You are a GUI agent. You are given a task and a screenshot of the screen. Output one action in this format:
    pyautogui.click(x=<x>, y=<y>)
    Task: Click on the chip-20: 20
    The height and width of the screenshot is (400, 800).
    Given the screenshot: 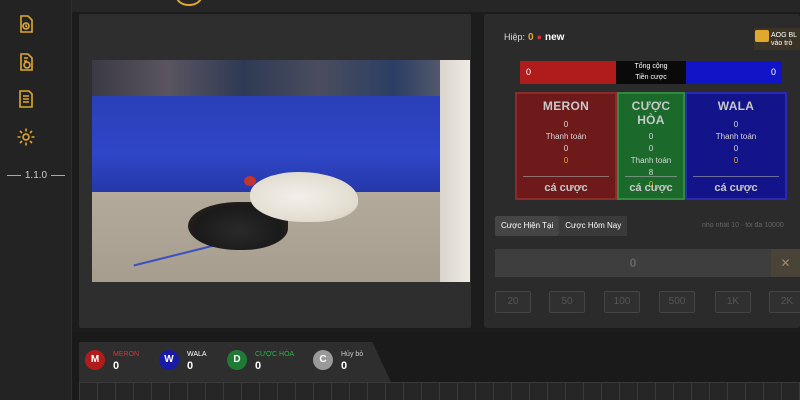 What is the action you would take?
    pyautogui.click(x=513, y=302)
    